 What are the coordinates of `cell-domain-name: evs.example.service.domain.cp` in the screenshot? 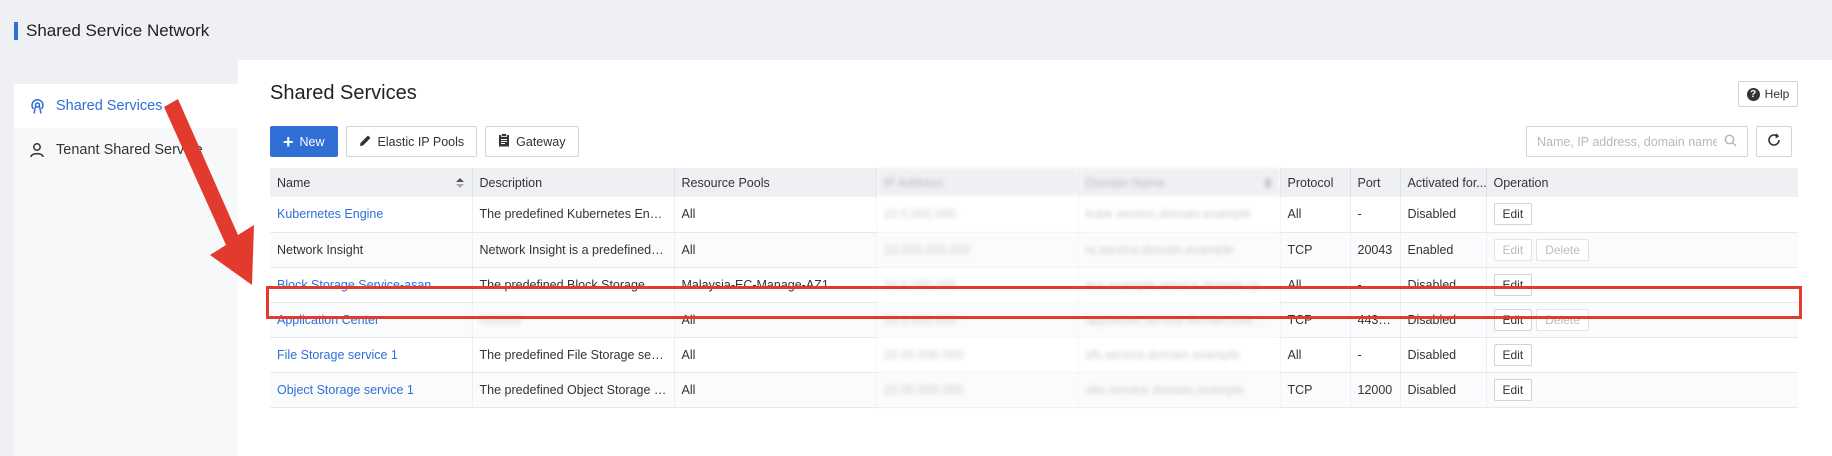 It's located at (1179, 285).